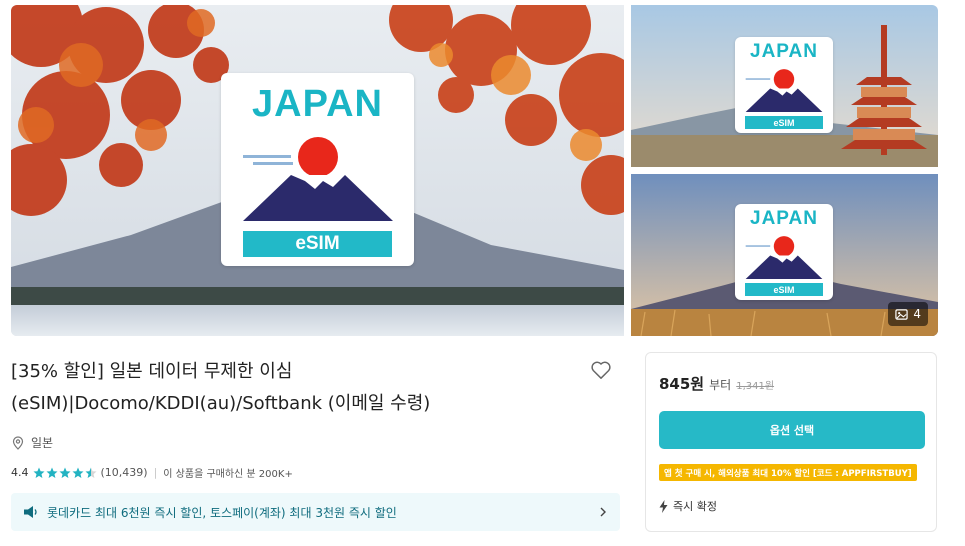  What do you see at coordinates (90, 472) in the screenshot?
I see `half-star-icon` at bounding box center [90, 472].